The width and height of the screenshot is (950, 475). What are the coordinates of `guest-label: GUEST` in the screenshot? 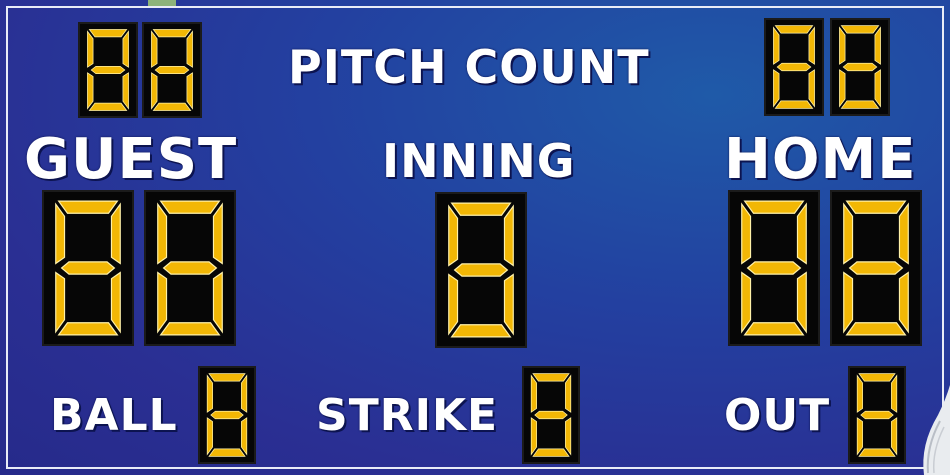 It's located at (131, 159).